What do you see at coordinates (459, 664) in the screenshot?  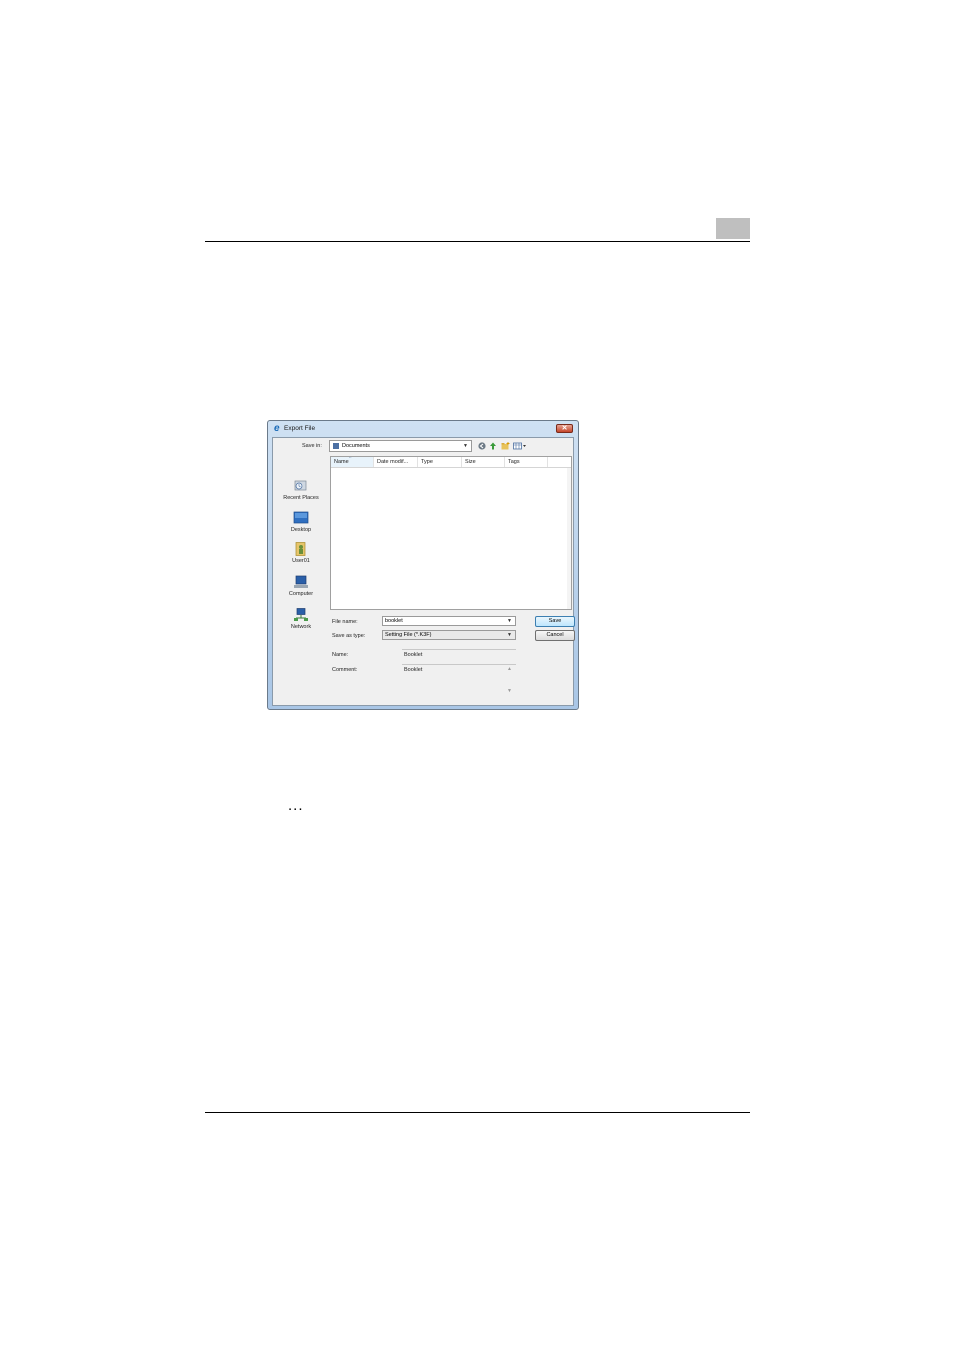 I see `comment-field-border` at bounding box center [459, 664].